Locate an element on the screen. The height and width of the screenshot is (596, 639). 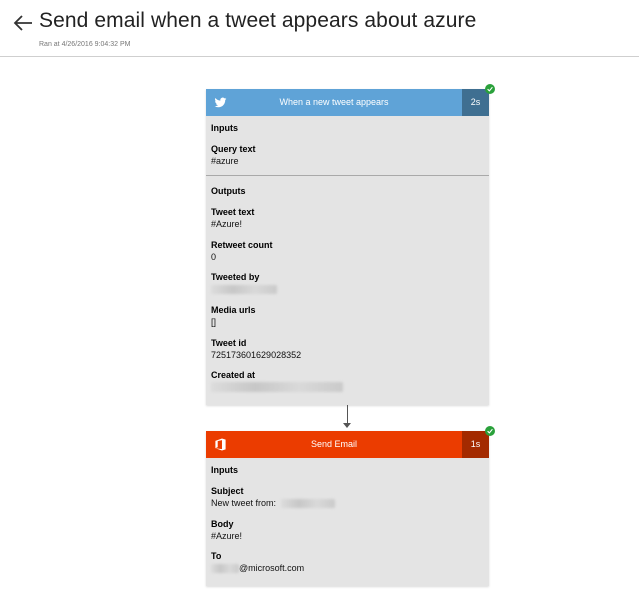
flow-connector-line is located at coordinates (347, 415).